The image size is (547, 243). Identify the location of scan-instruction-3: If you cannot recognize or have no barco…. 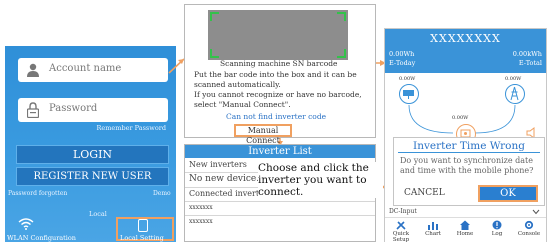
(278, 94).